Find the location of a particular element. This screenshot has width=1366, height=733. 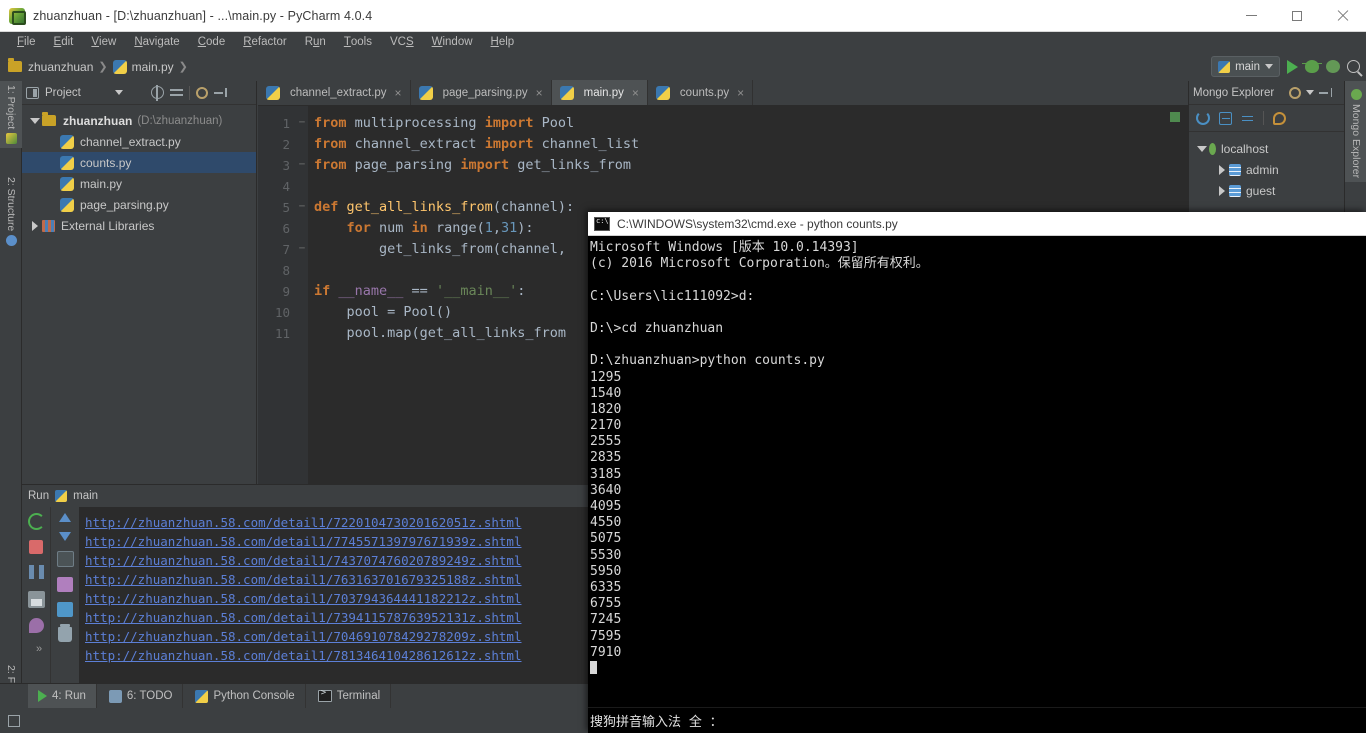

sidebar-item-mongo-explorer: Mongo Explorer is located at coordinates (1355, 132).